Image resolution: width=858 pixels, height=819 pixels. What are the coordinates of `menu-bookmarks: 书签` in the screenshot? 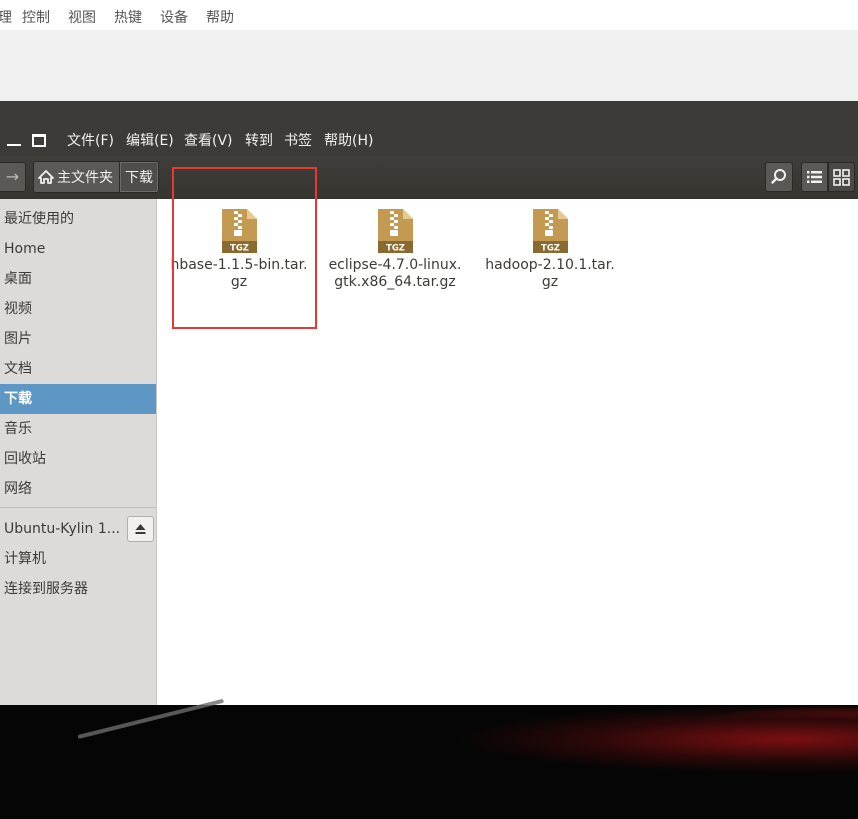 It's located at (298, 141).